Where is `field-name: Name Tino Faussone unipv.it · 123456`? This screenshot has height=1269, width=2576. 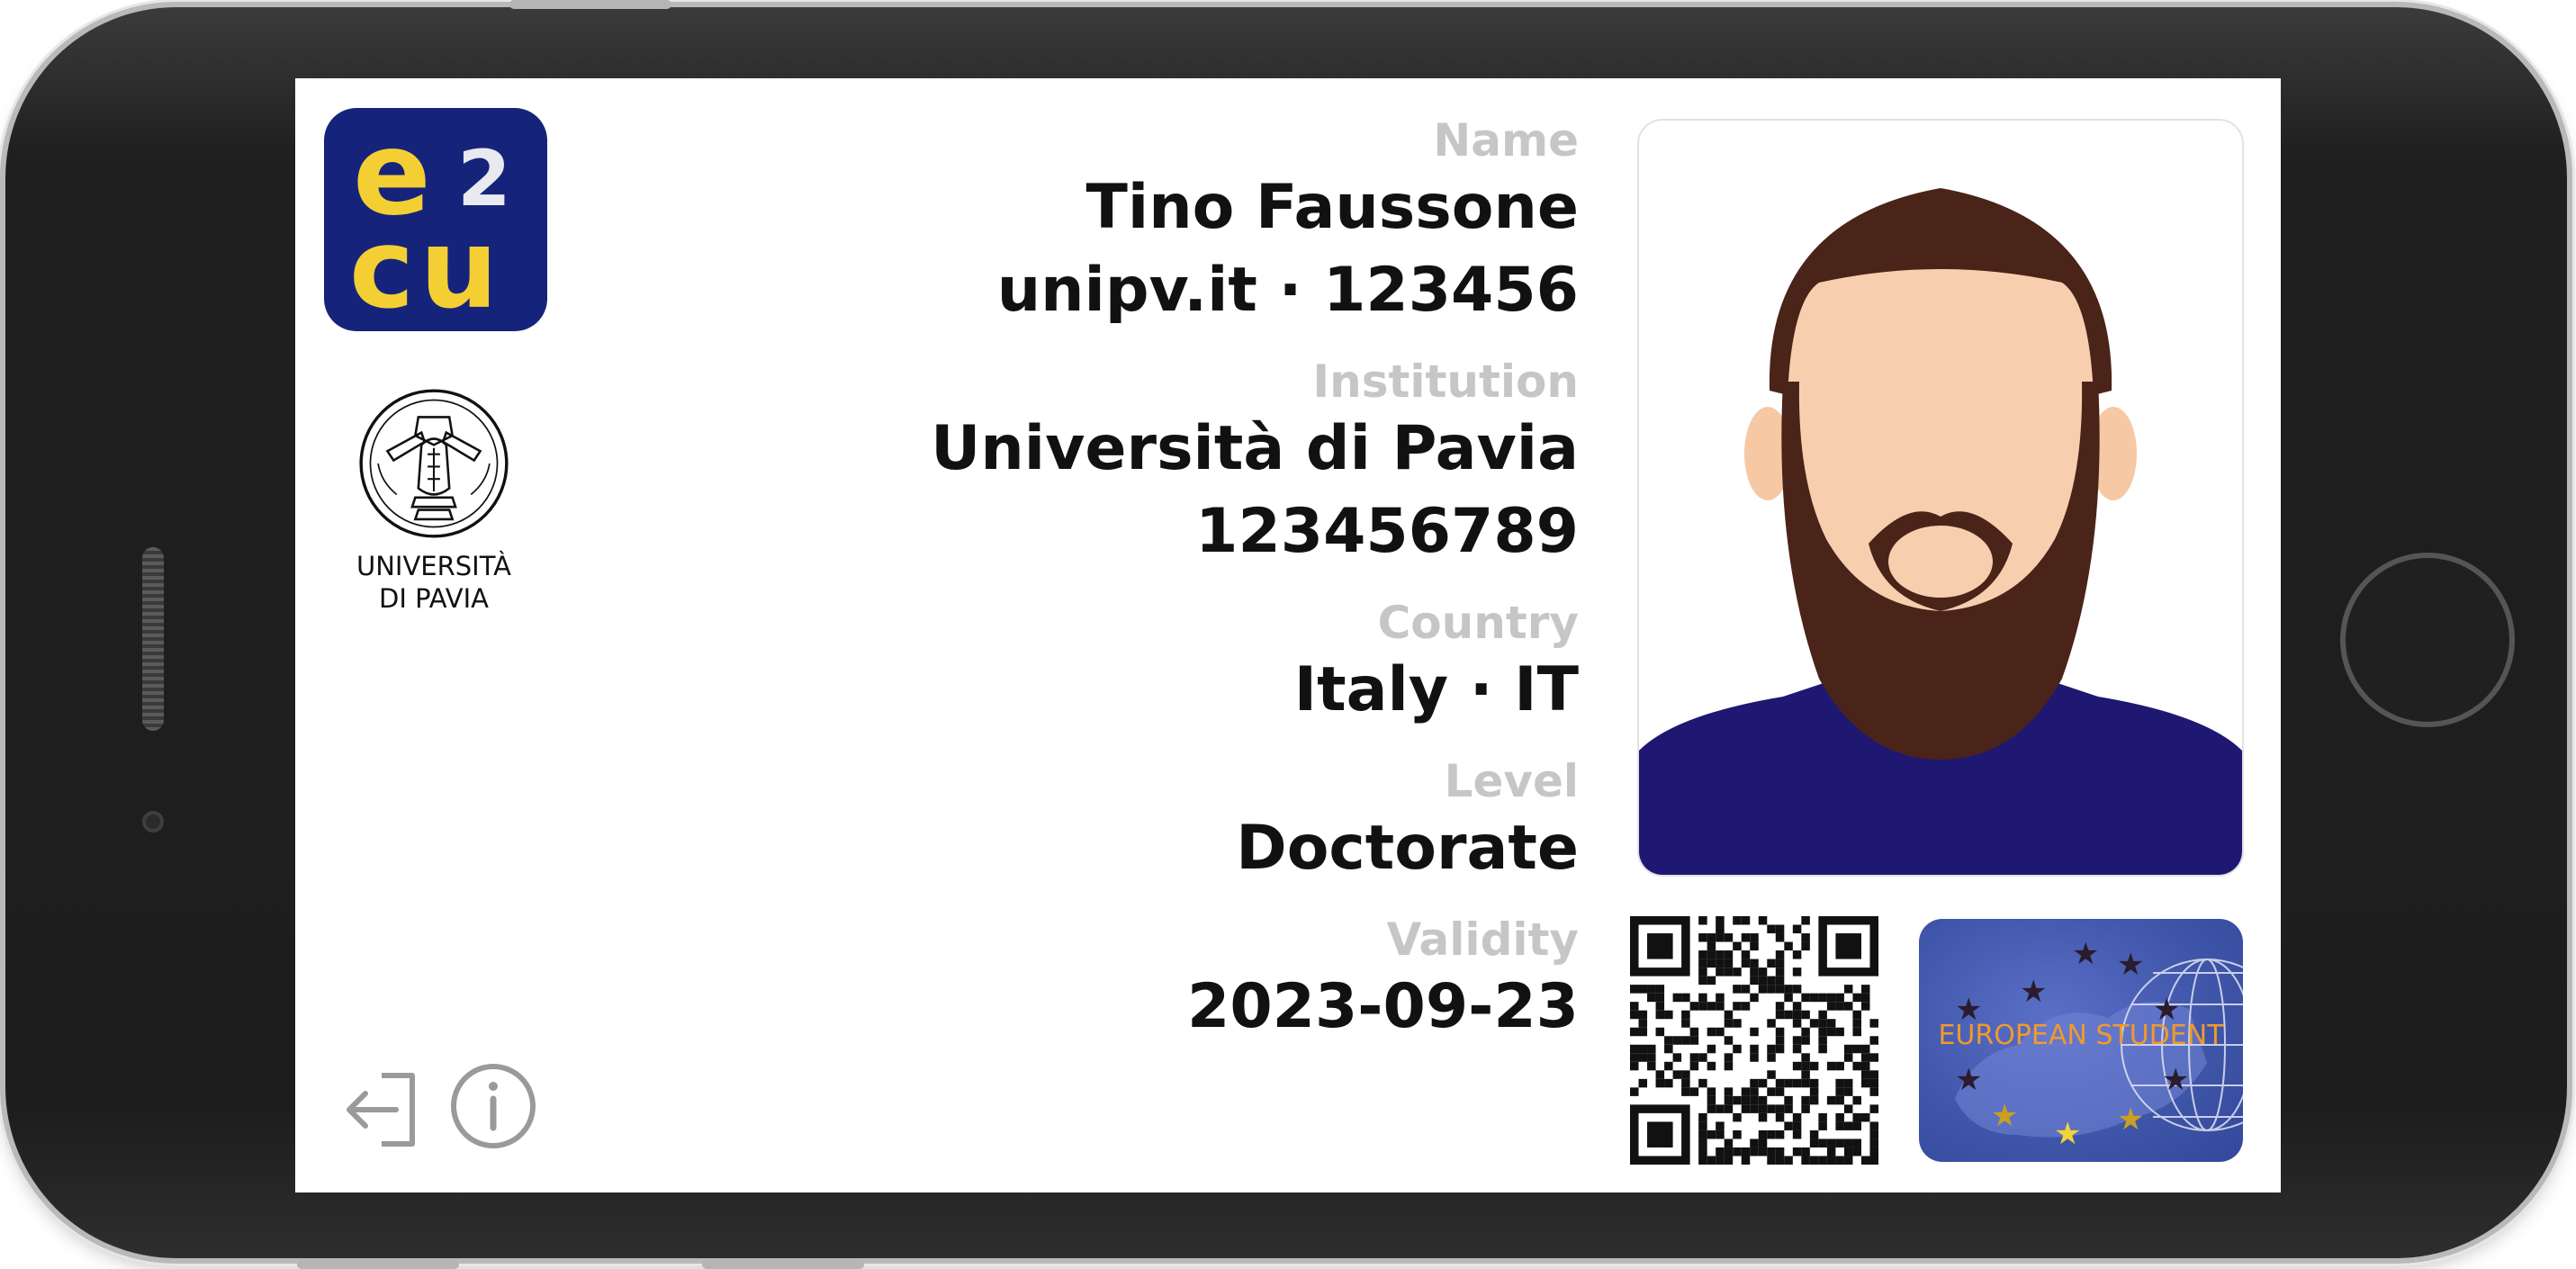
field-name: Name Tino Faussone unipv.it · 123456 is located at coordinates (1255, 223).